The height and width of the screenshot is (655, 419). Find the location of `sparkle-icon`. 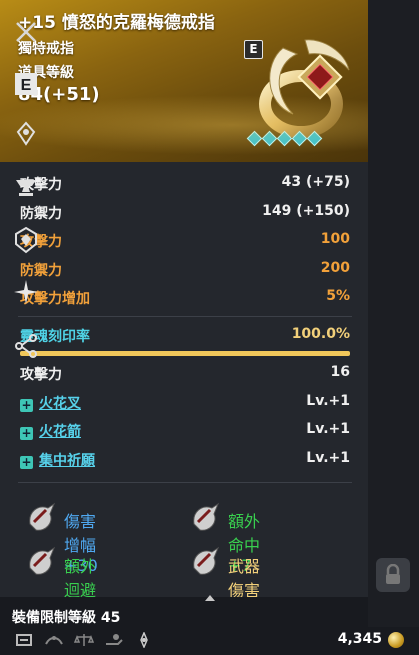

sparkle-icon is located at coordinates (26, 292).